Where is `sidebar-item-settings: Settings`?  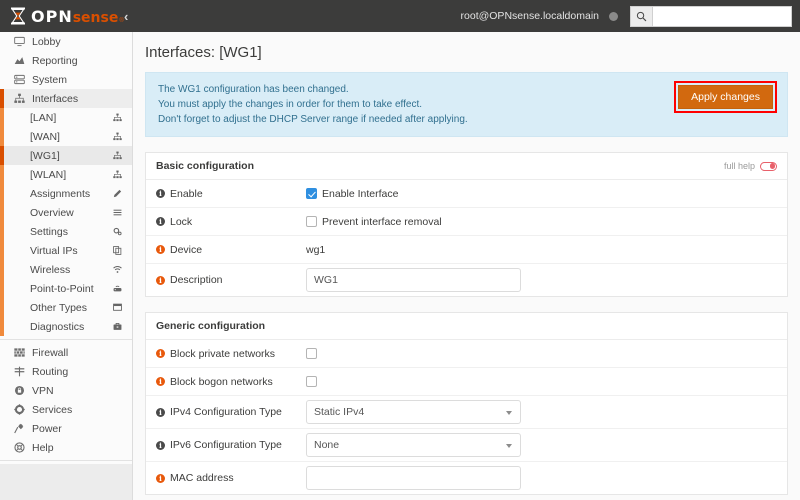 sidebar-item-settings: Settings is located at coordinates (66, 231).